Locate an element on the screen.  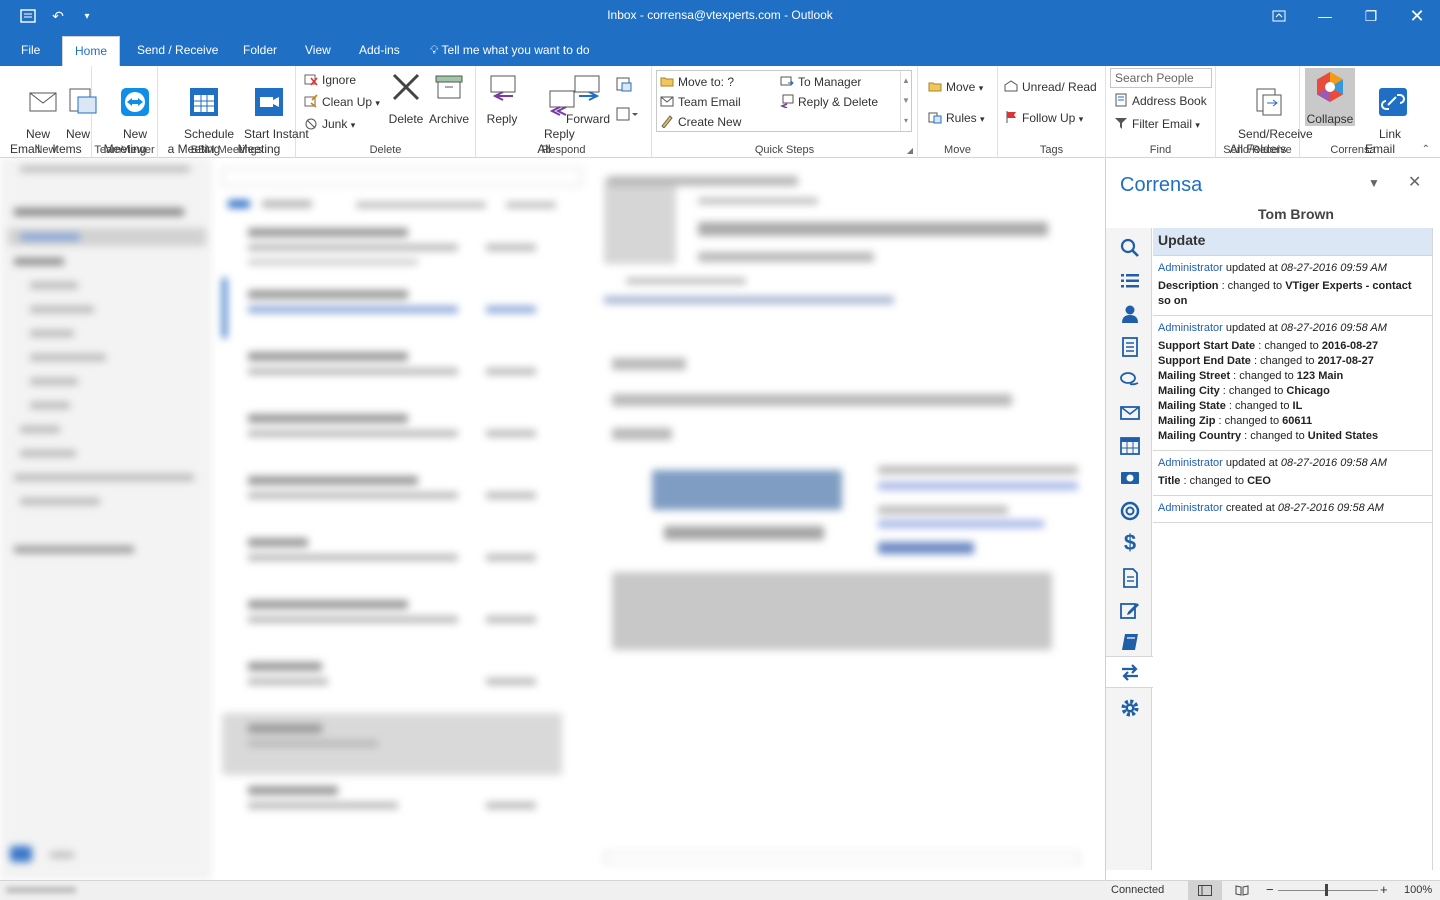
clean-up-button: Clean Up ▾ is located at coordinates (342, 102).